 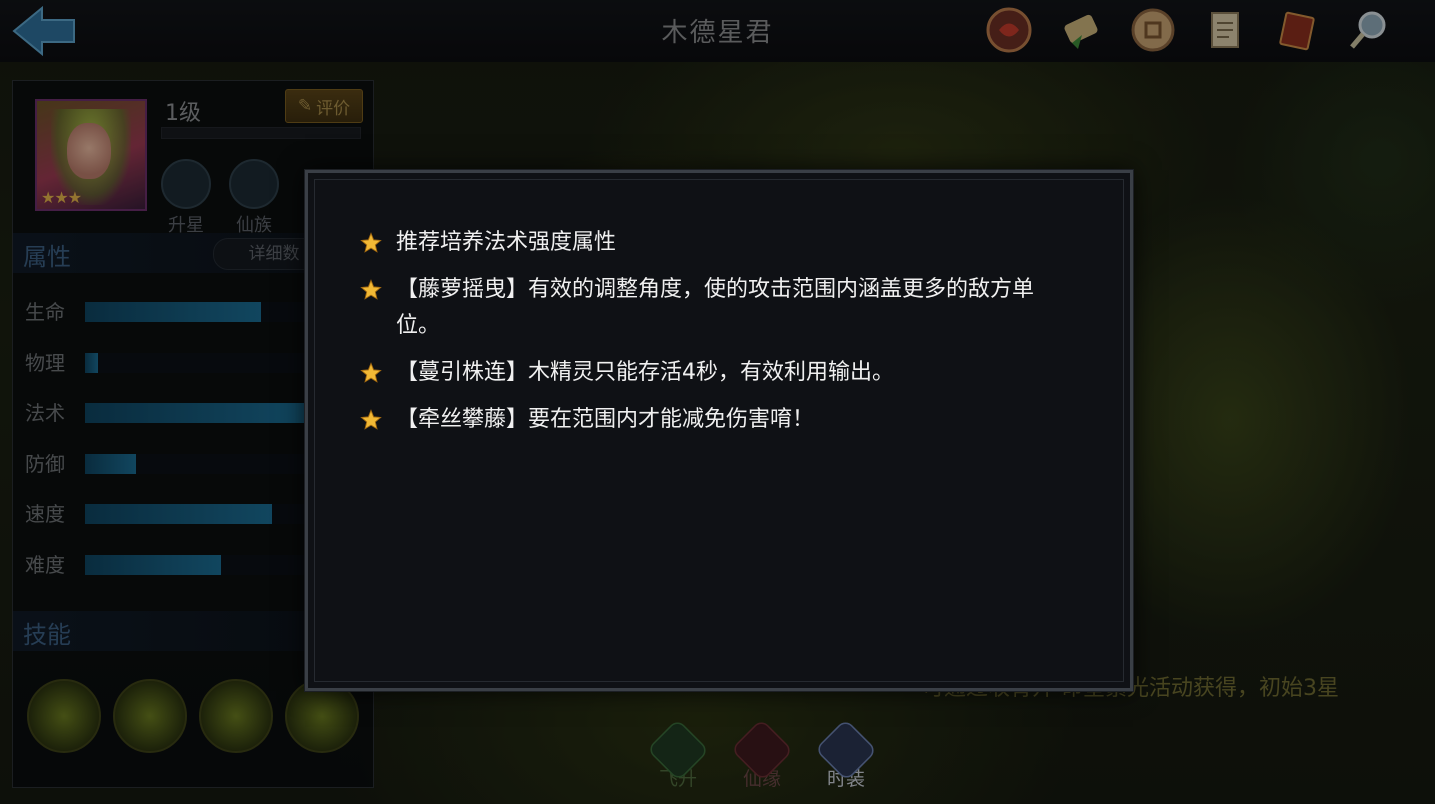 What do you see at coordinates (710, 243) in the screenshot?
I see `tip-item: 推荐培养法术强度属性` at bounding box center [710, 243].